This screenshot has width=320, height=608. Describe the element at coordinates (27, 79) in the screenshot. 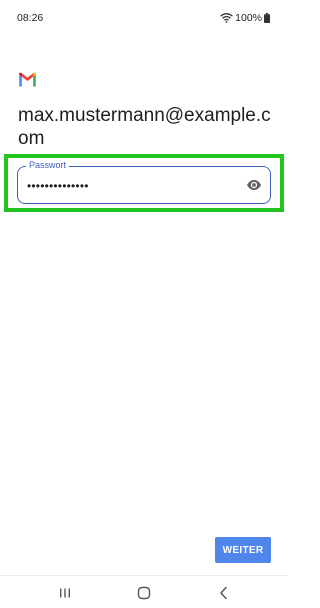

I see `gmail-logo` at that location.